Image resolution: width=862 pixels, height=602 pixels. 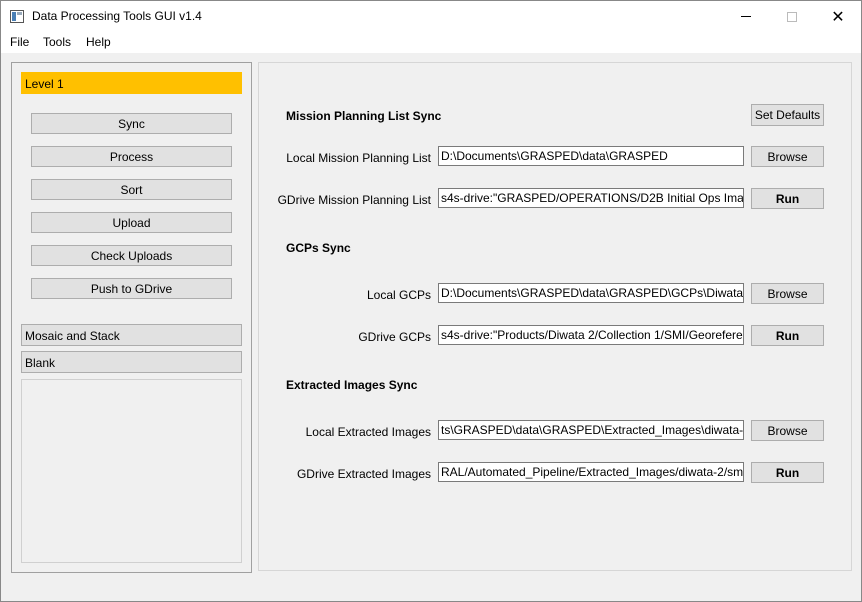 I want to click on maximize-button, so click(x=792, y=16).